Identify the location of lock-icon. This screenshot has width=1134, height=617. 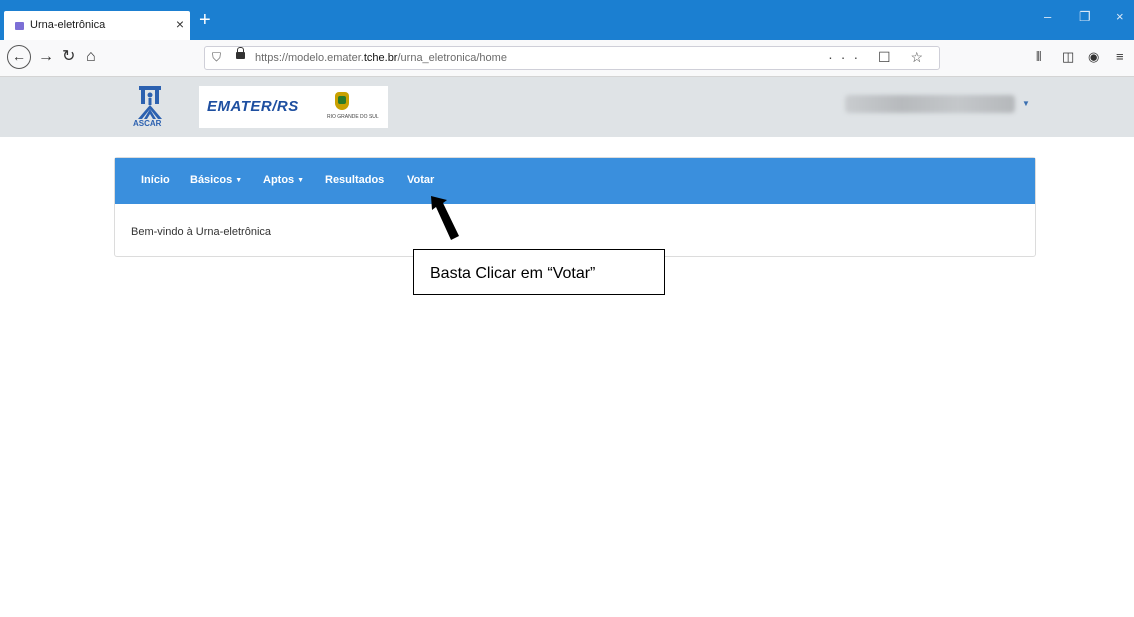
(240, 53).